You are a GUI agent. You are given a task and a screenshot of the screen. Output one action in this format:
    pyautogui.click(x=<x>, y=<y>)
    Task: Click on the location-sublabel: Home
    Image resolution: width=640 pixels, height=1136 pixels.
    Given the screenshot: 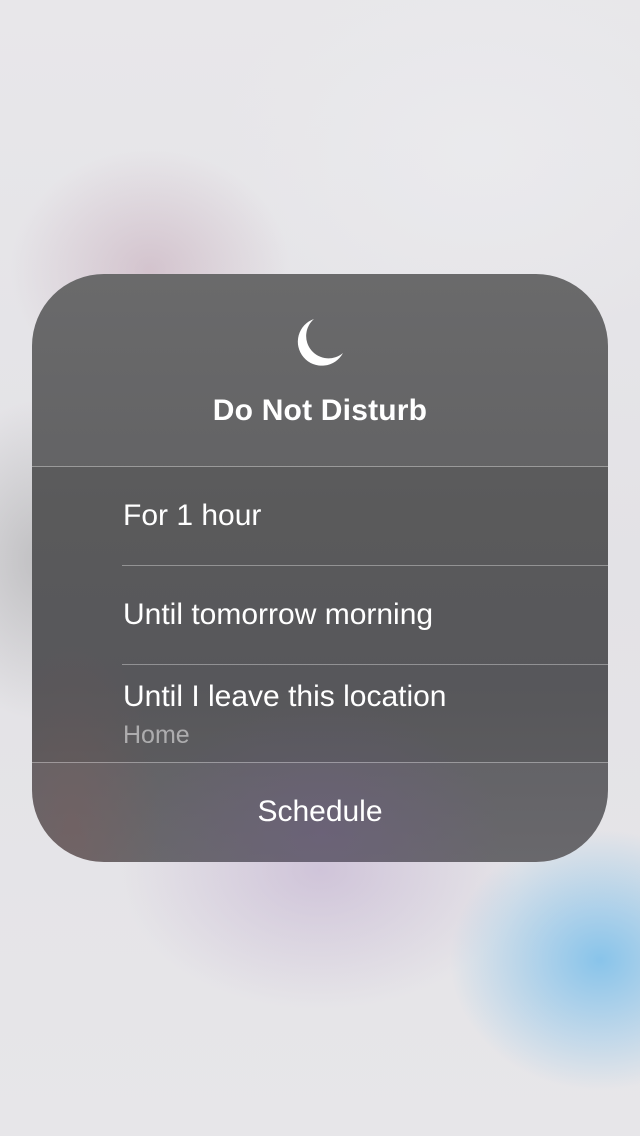 What is the action you would take?
    pyautogui.click(x=156, y=735)
    